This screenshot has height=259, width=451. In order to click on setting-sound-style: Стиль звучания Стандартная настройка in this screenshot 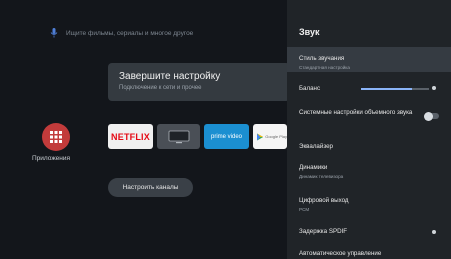, I will do `click(369, 59)`.